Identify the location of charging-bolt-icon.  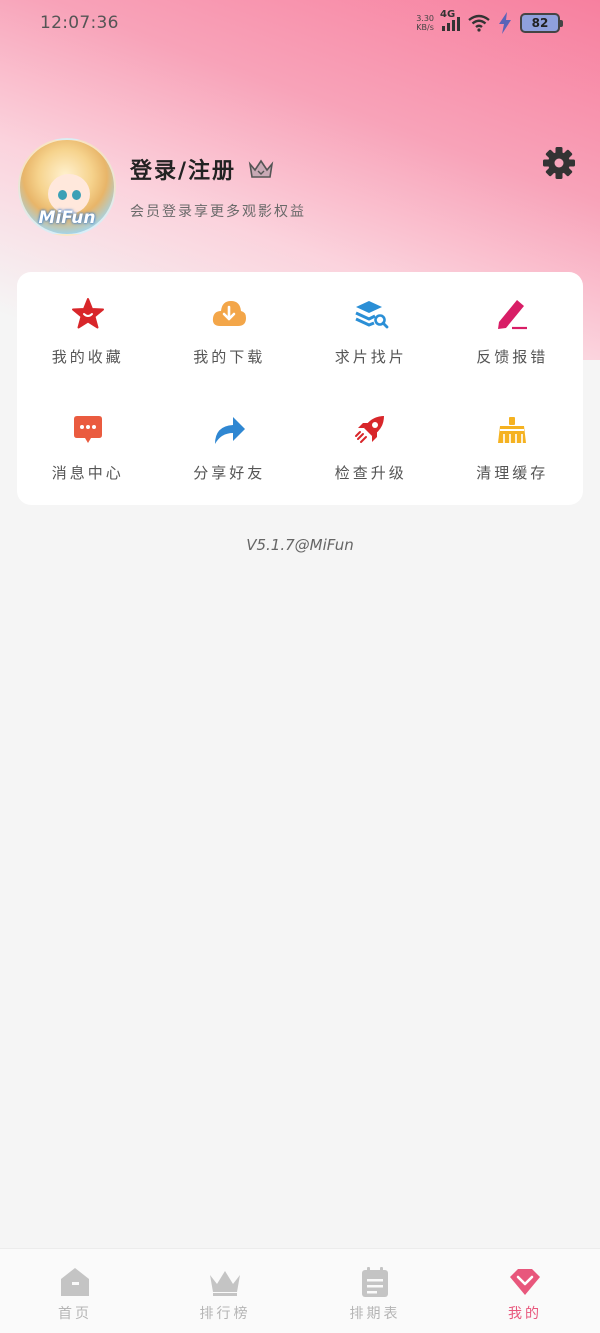
(505, 23).